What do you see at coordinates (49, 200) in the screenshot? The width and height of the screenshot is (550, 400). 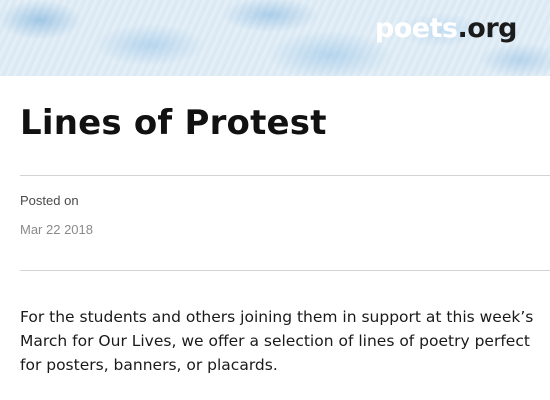 I see `posted-on-label: Posted on` at bounding box center [49, 200].